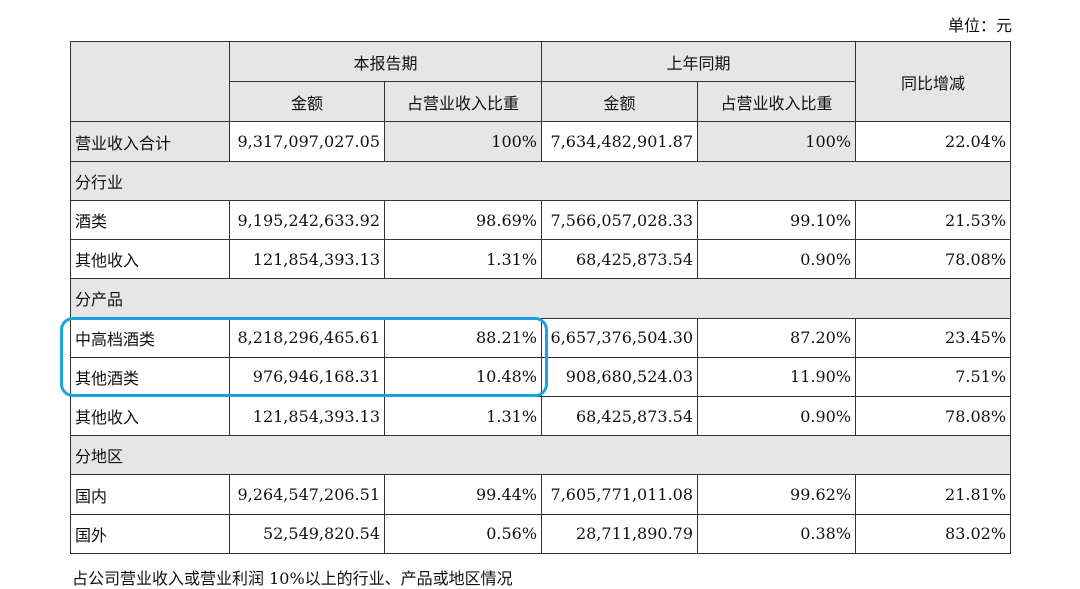 Image resolution: width=1080 pixels, height=589 pixels. I want to click on header-prev-share: 占营业收入比重, so click(777, 102).